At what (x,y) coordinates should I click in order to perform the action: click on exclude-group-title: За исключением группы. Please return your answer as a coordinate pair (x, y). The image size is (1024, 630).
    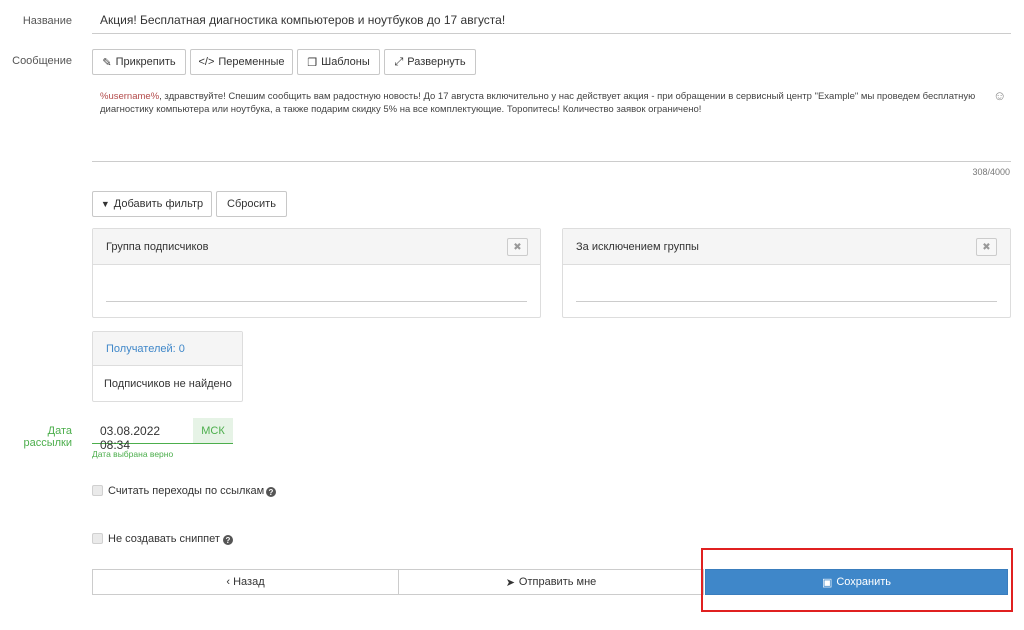
    Looking at the image, I should click on (786, 247).